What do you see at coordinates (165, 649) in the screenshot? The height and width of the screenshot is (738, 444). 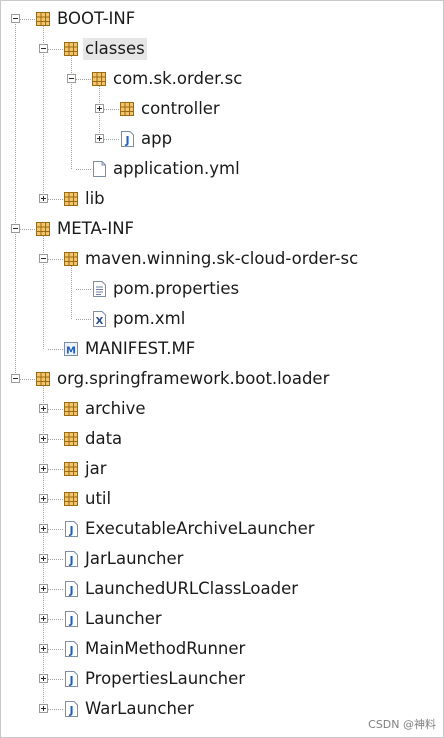 I see `tree-item-label: MainMethodRunner` at bounding box center [165, 649].